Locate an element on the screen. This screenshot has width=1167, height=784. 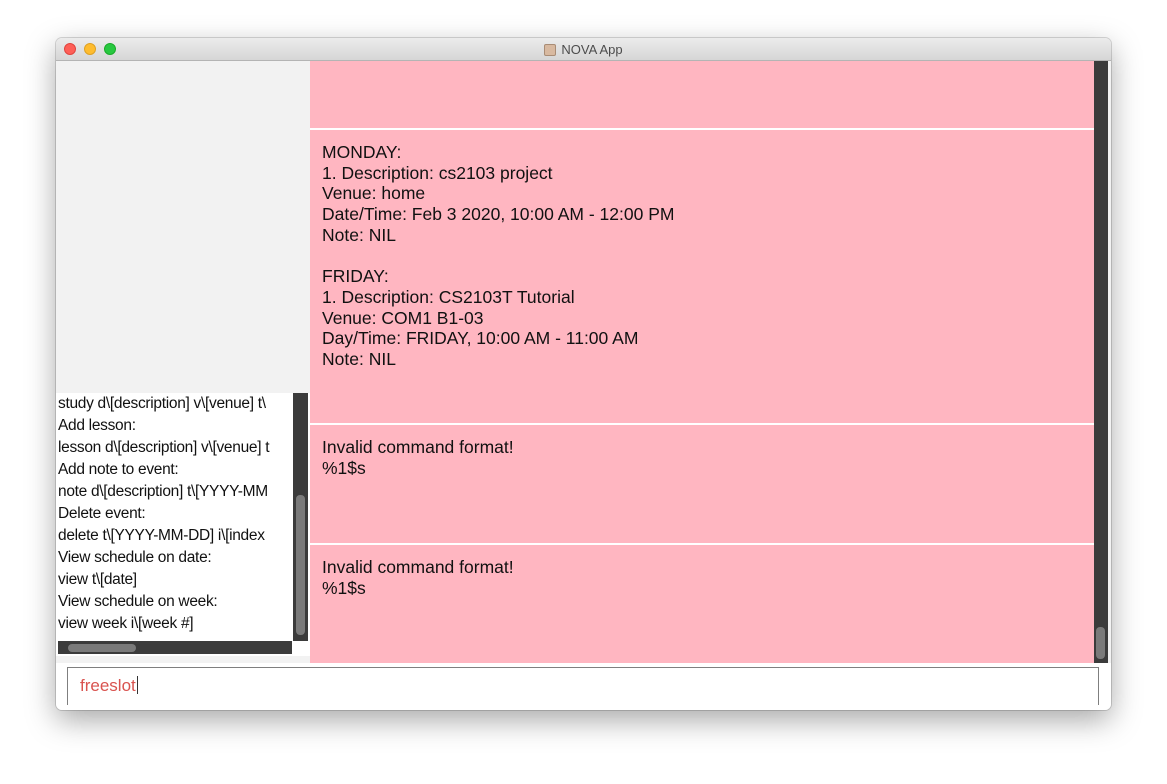
help-vertical-scrollbar is located at coordinates (300, 517).